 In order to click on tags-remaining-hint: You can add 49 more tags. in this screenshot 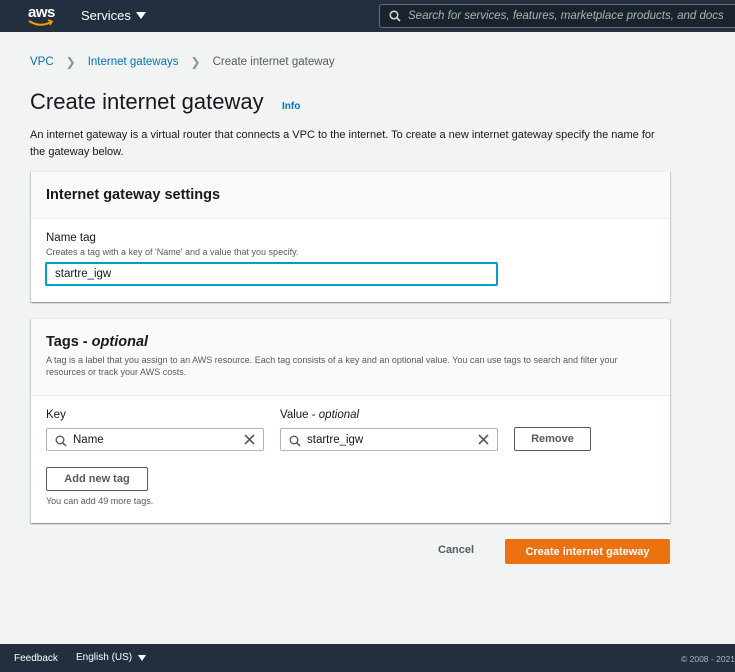, I will do `click(100, 501)`.